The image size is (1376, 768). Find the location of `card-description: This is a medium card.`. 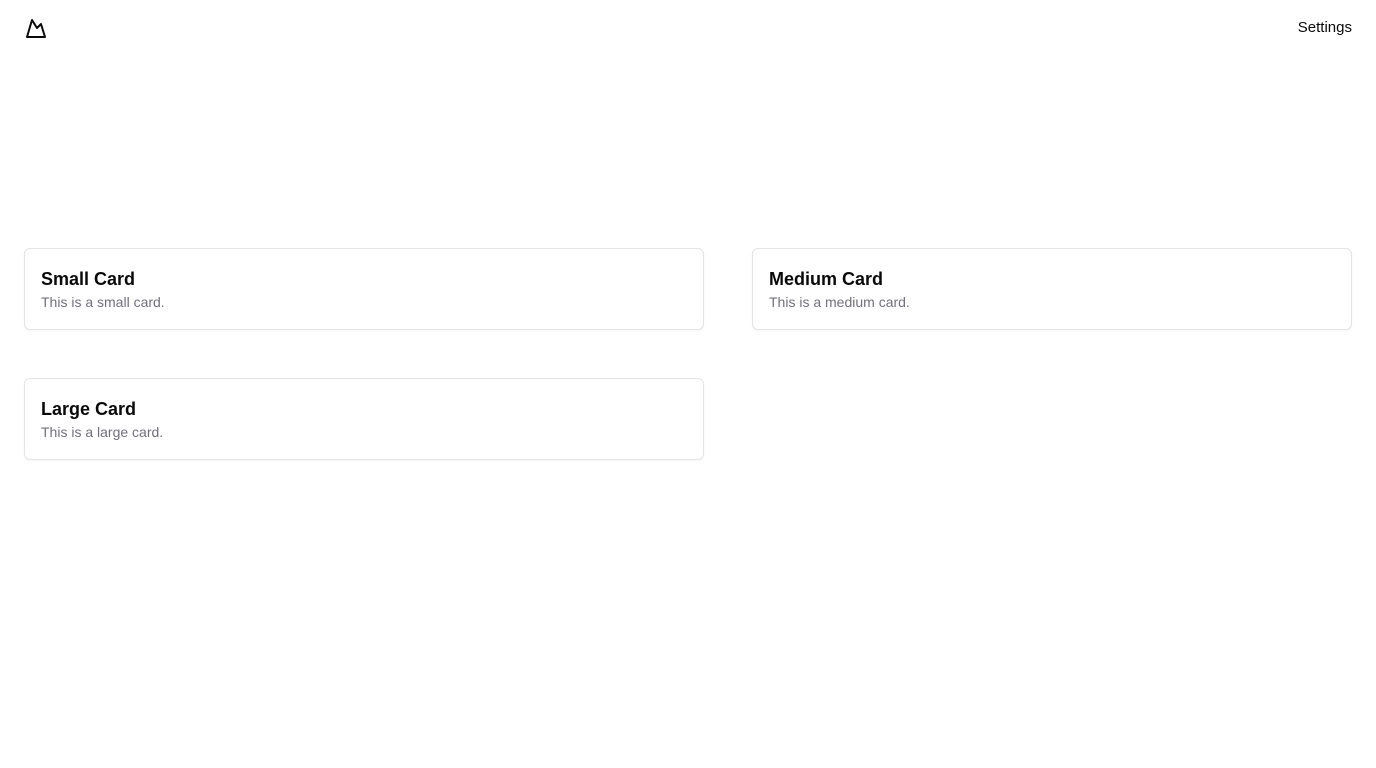

card-description: This is a medium card. is located at coordinates (839, 302).